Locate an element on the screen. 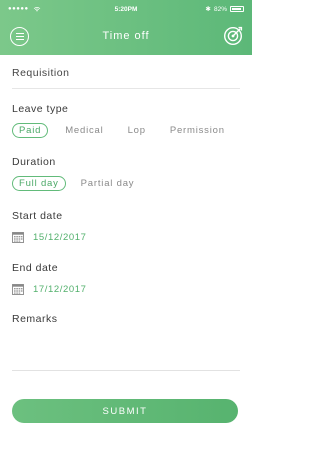  start-date-picker: 15/12/2017 is located at coordinates (126, 237).